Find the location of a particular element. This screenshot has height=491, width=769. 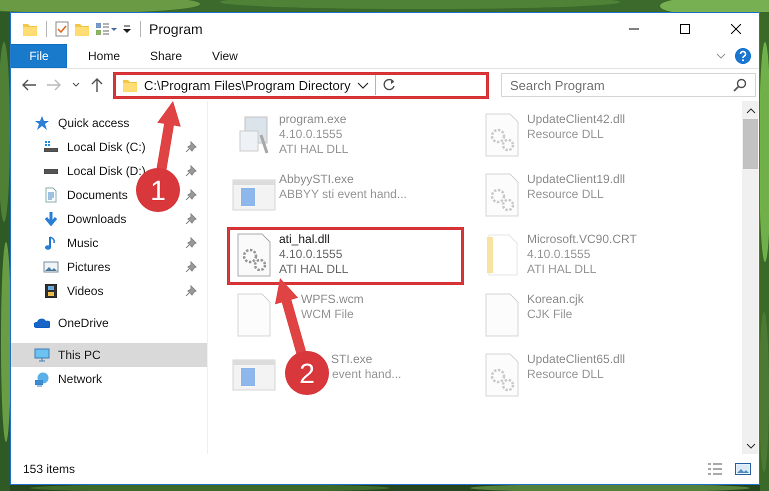

sidebar-item: Videos is located at coordinates (85, 291).